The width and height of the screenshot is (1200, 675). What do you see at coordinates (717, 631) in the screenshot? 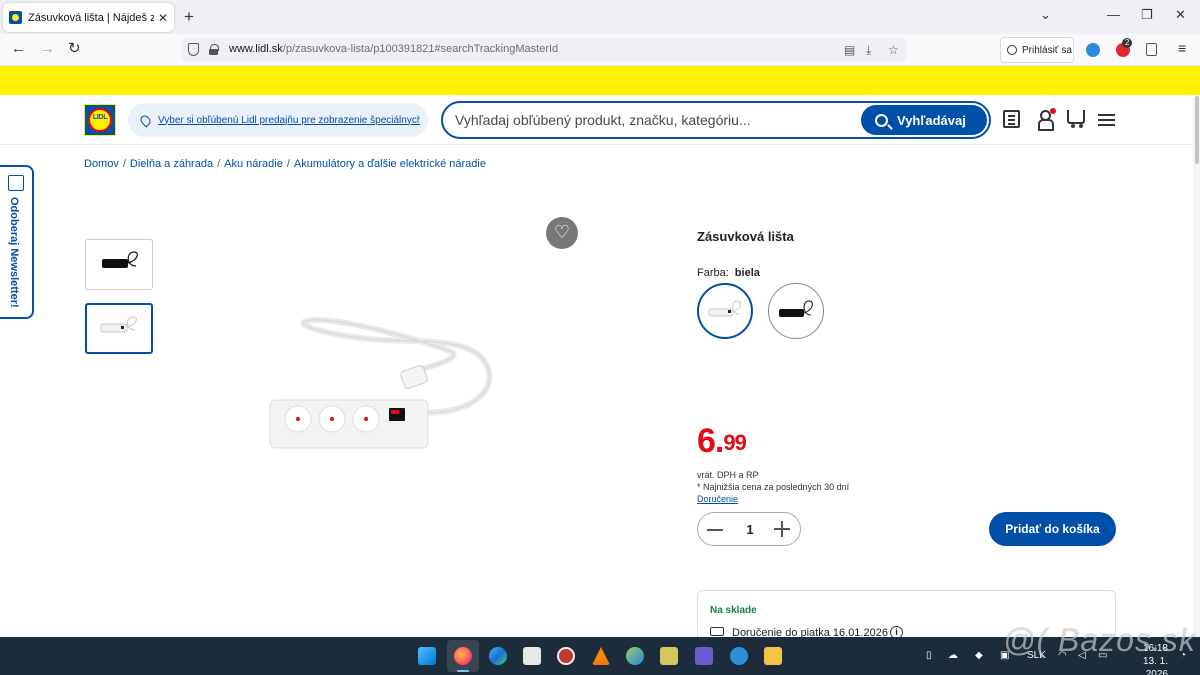
I see `truck-icon` at bounding box center [717, 631].